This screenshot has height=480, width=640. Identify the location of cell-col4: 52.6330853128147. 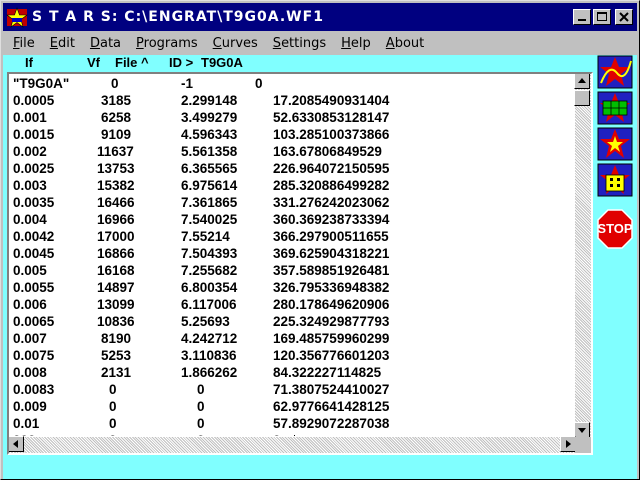
(331, 117).